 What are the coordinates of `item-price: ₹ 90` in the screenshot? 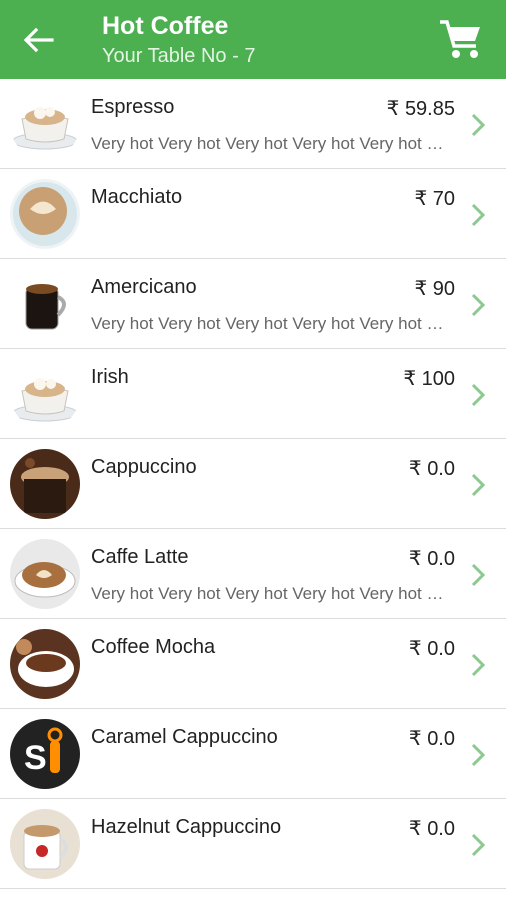 It's located at (434, 289).